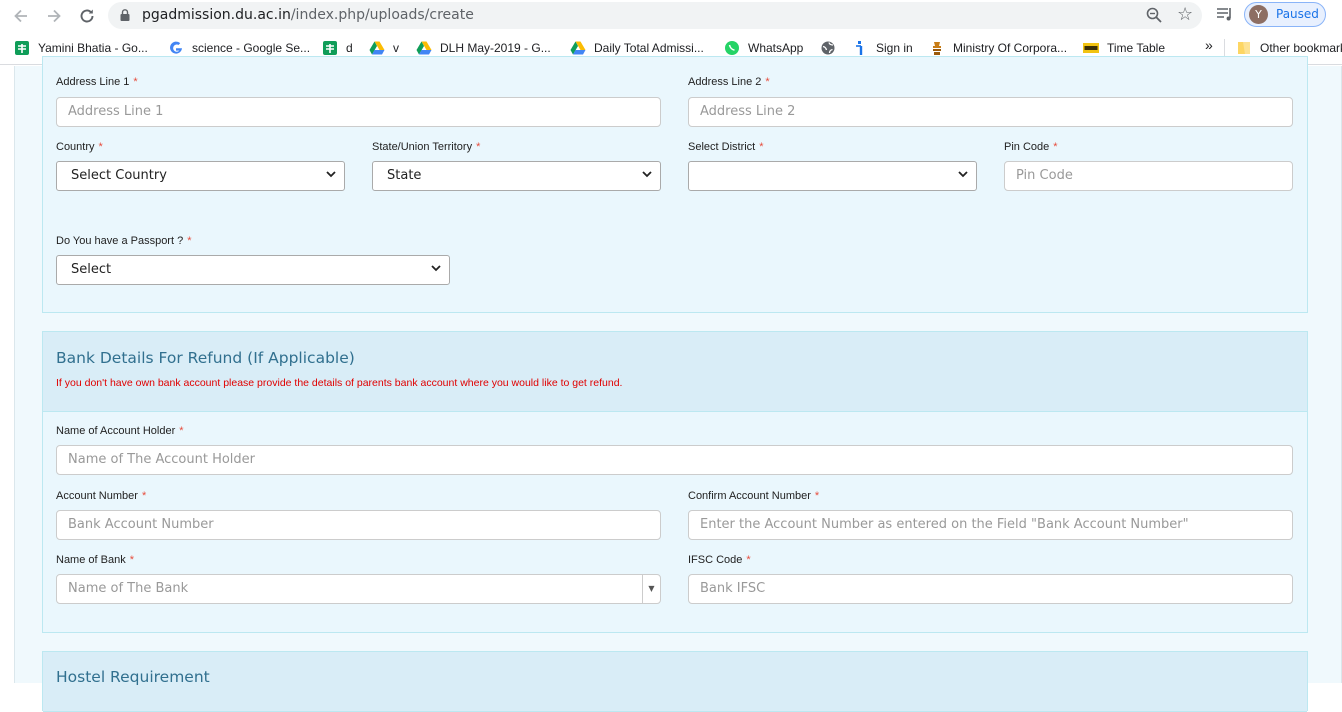 This screenshot has width=1342, height=712. Describe the element at coordinates (205, 358) in the screenshot. I see `bank-panel-title: Bank Details For Refund (If Applicable)` at that location.